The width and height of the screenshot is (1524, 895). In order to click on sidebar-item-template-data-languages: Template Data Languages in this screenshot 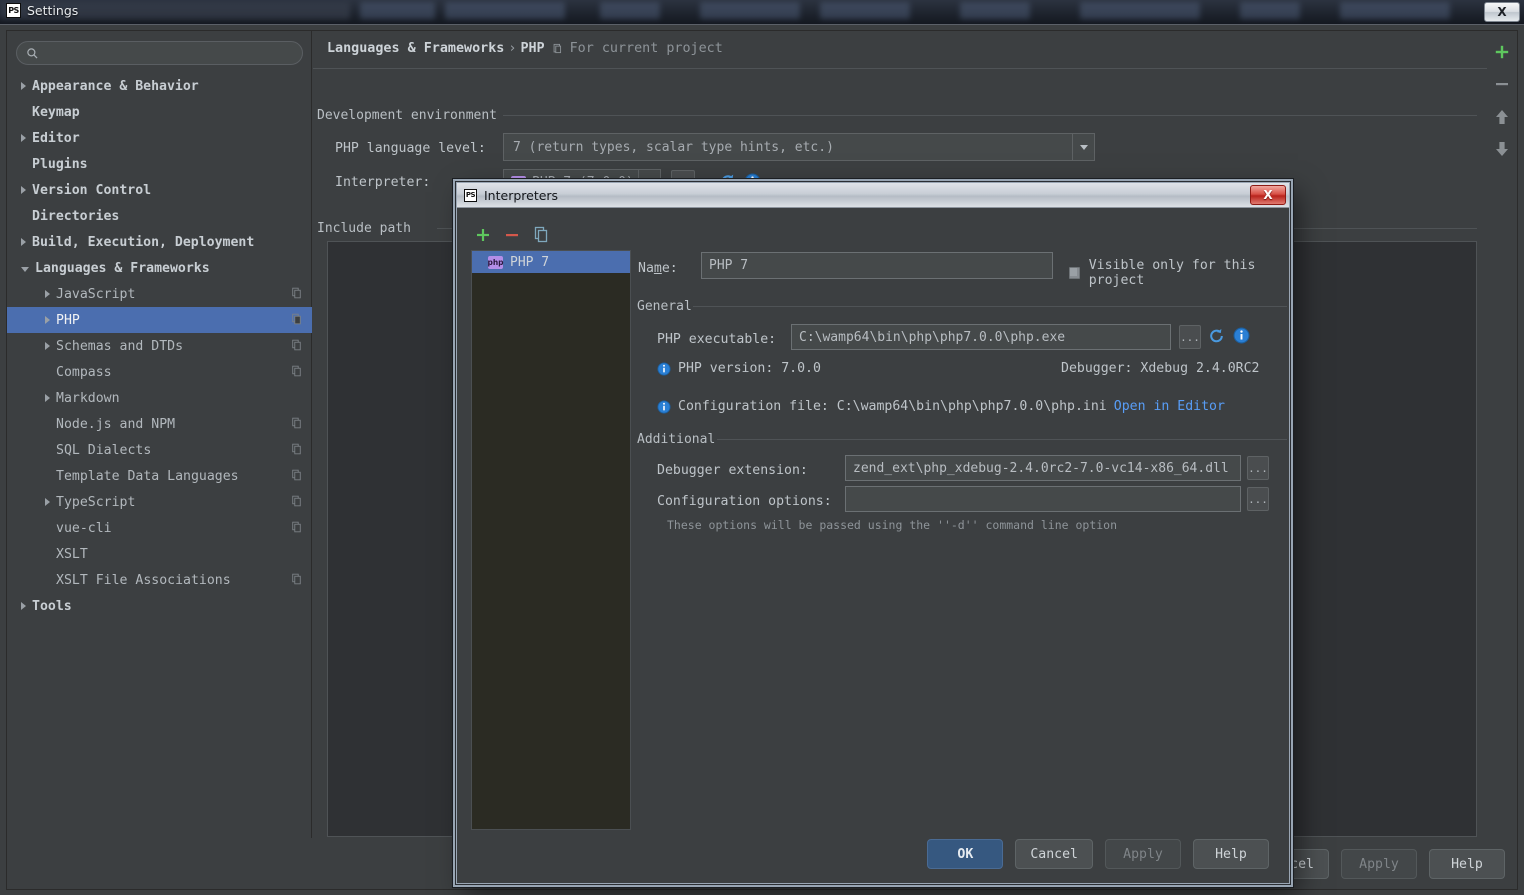, I will do `click(159, 476)`.